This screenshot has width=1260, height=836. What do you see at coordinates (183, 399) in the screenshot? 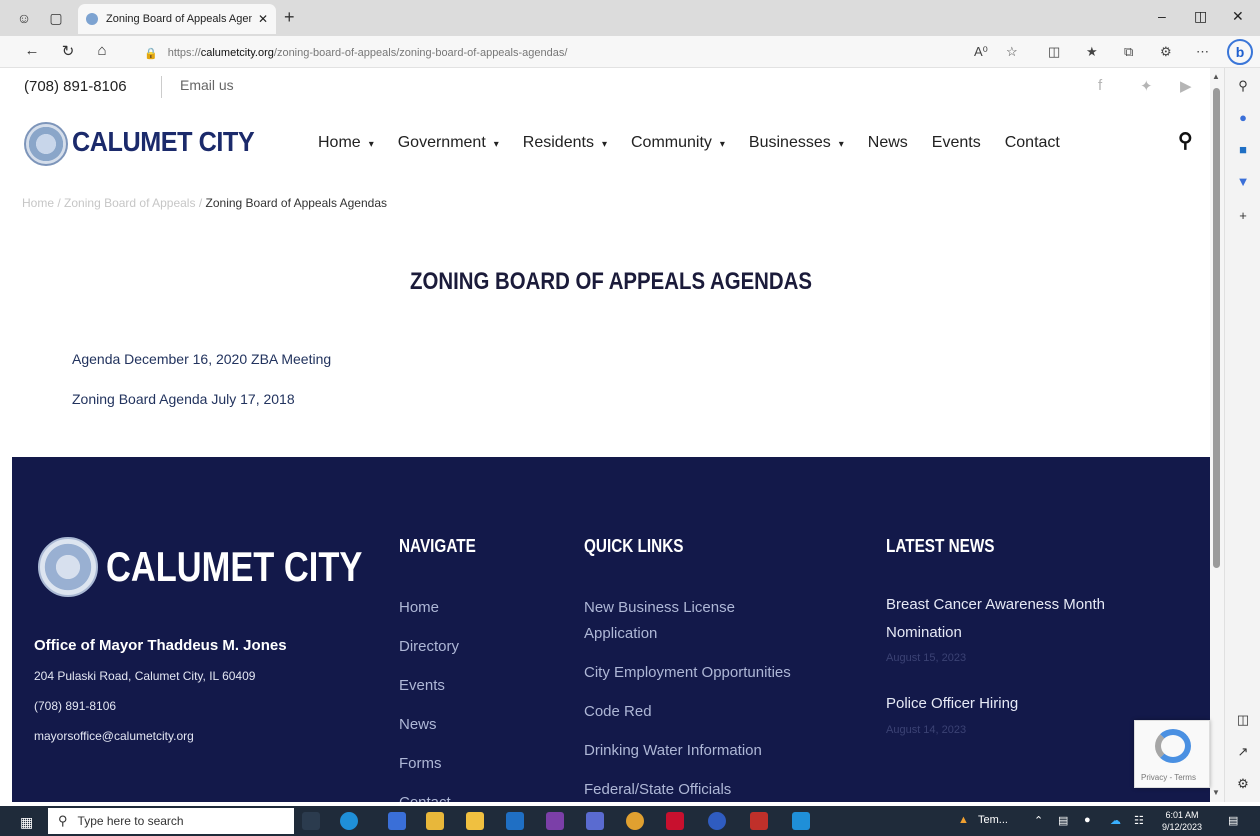
I see `agenda-link: Zoning Board Agenda July 17, 2018` at bounding box center [183, 399].